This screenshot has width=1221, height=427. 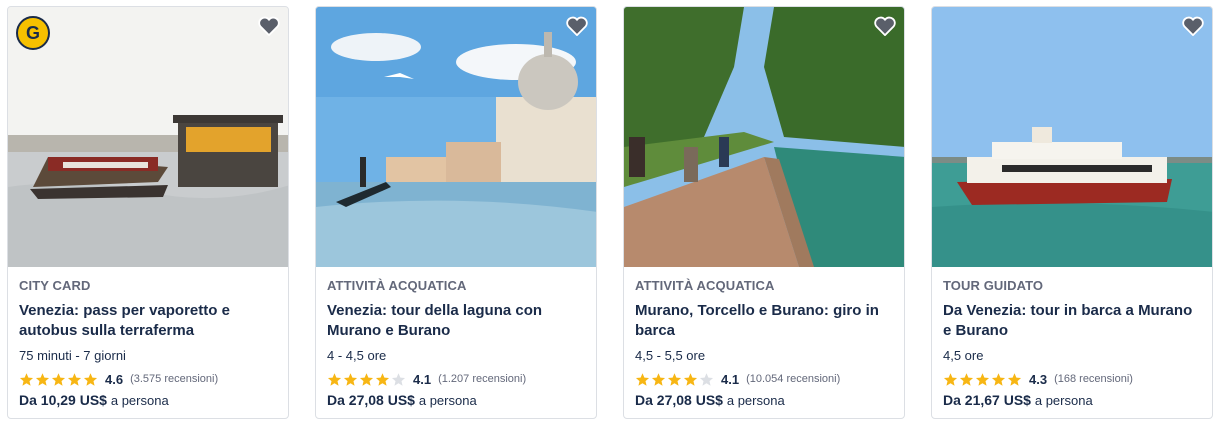 I want to click on review-count: (1.207 recensioni), so click(x=482, y=379).